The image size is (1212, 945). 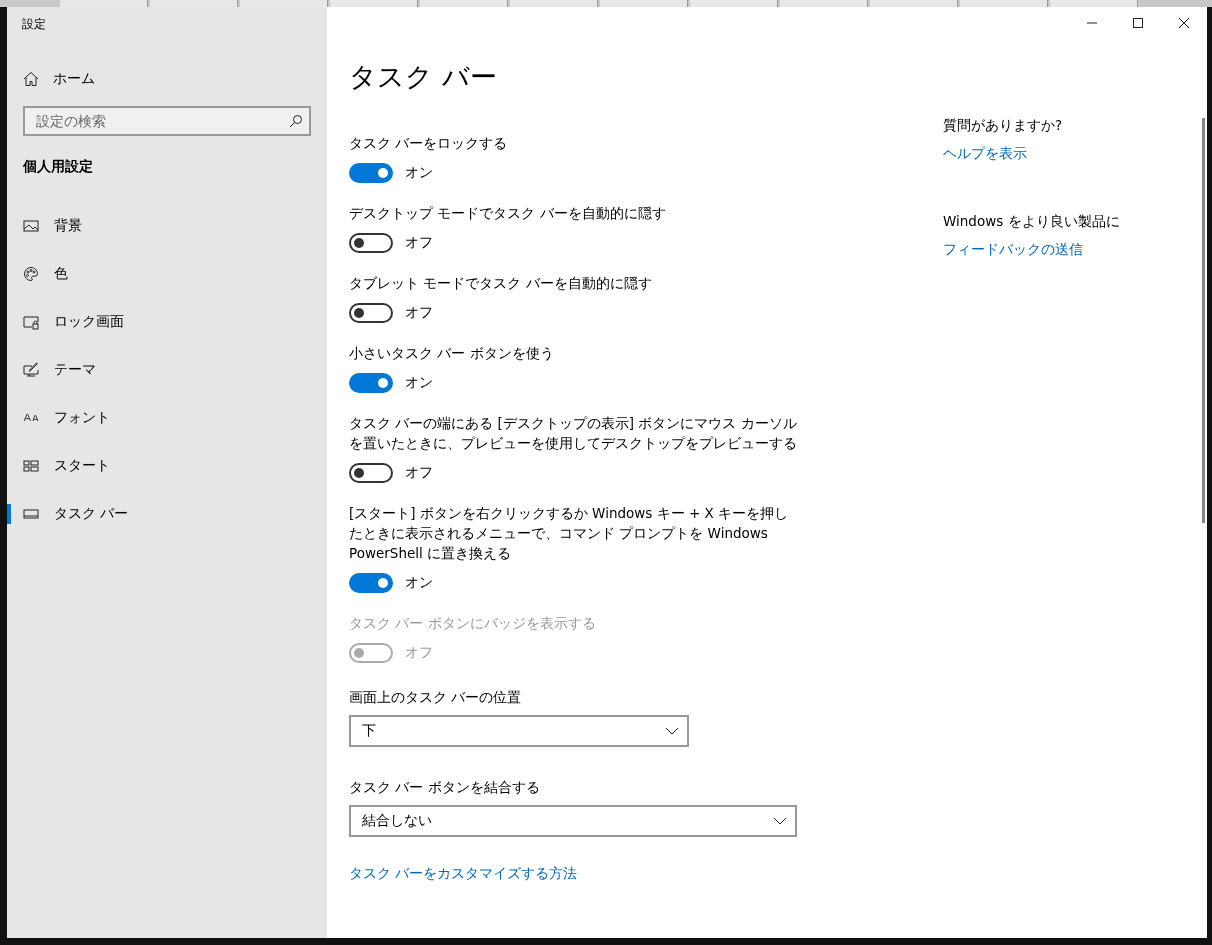 I want to click on aside-heading: 質問がありますか?, so click(x=1003, y=125).